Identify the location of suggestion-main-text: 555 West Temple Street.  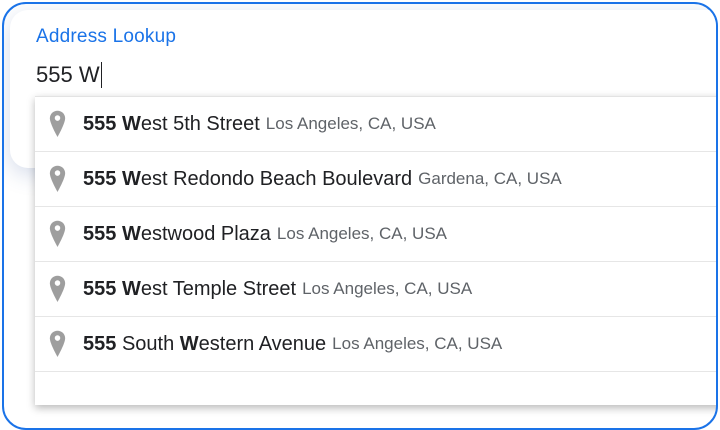
(189, 289).